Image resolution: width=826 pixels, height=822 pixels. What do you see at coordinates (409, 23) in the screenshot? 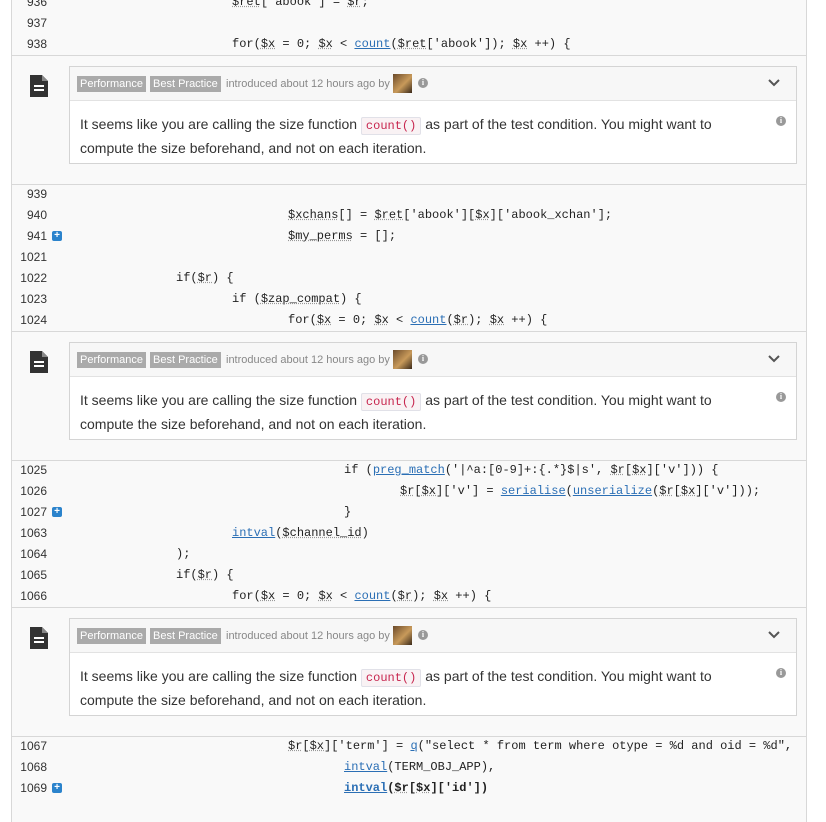
I see `code-line: 937` at bounding box center [409, 23].